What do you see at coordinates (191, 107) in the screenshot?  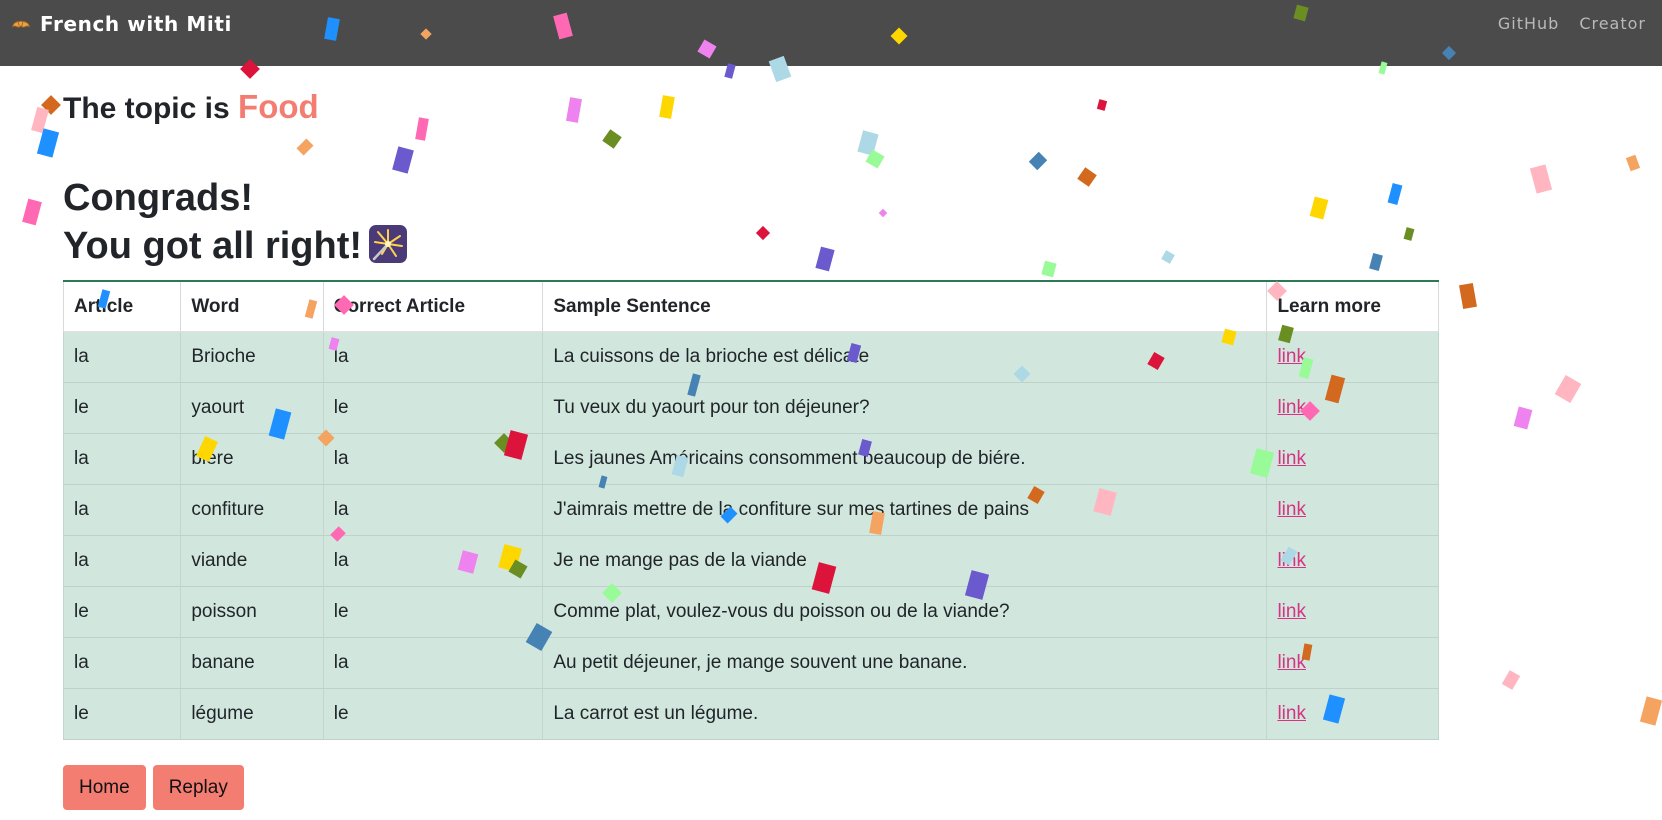 I see `topic-heading: The topic is Food` at bounding box center [191, 107].